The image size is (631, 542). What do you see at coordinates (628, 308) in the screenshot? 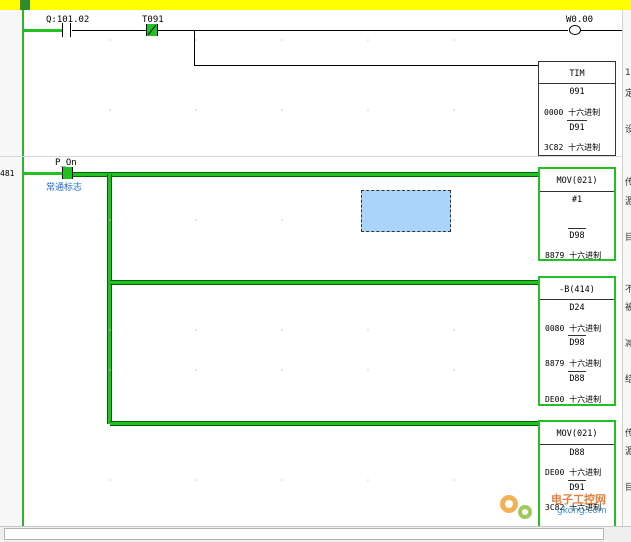
I see `comment-char: 被` at bounding box center [628, 308].